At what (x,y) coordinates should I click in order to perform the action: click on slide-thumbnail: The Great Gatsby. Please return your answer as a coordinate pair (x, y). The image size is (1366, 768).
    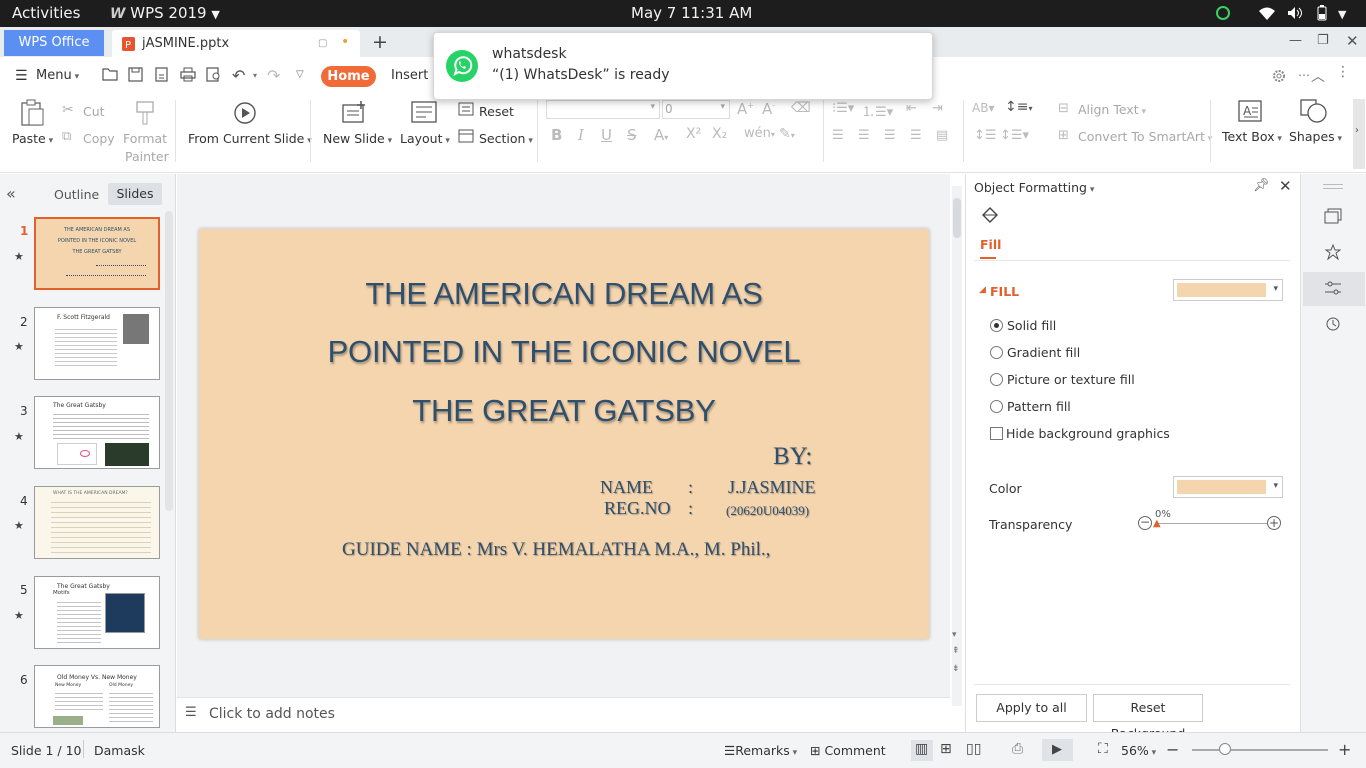
    Looking at the image, I should click on (97, 432).